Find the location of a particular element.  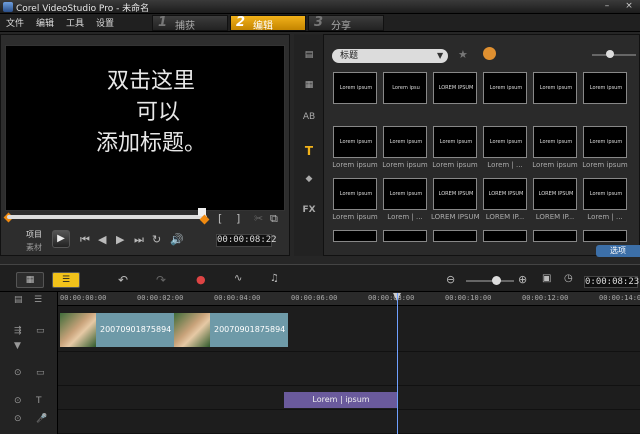

previous-frame-icon: ◀ is located at coordinates (102, 239).